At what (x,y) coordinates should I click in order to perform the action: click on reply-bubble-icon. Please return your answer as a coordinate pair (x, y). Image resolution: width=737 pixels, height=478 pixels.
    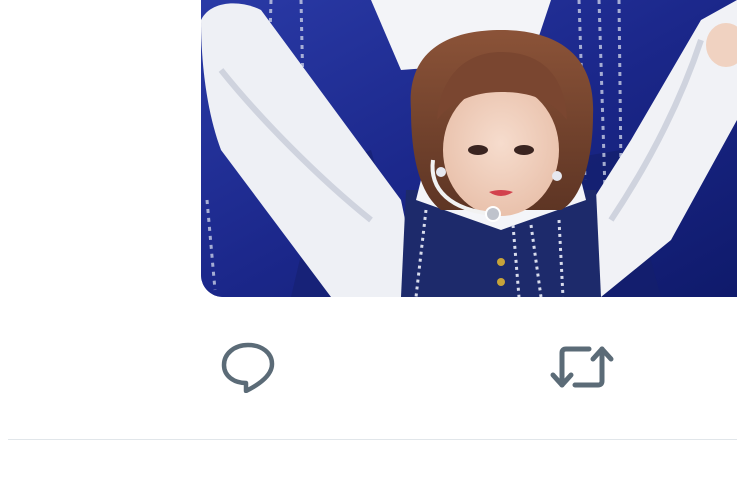
    Looking at the image, I should click on (248, 369).